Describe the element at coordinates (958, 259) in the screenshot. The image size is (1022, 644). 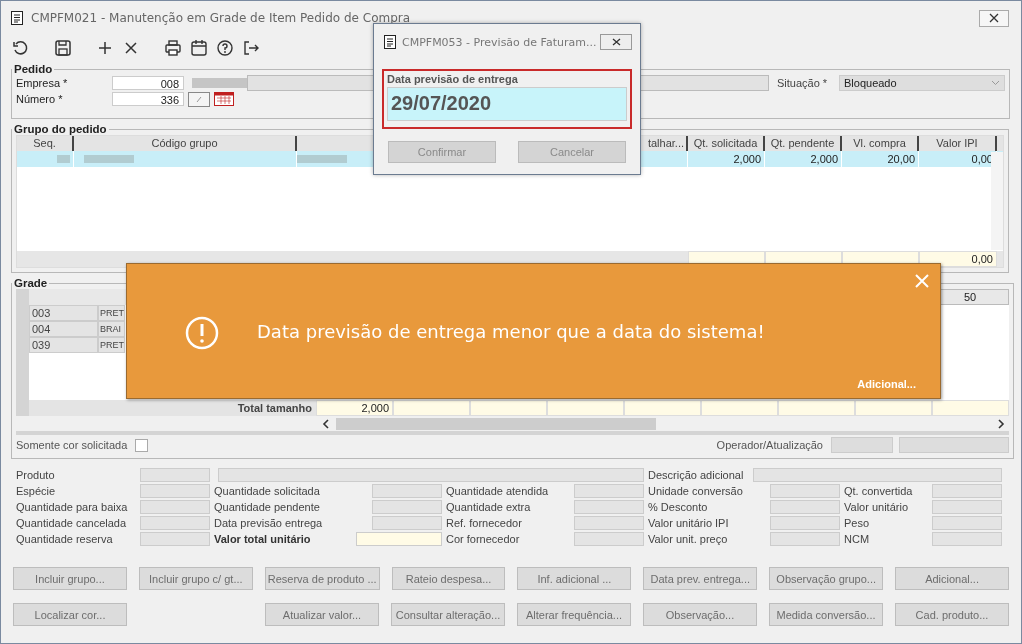
I see `total-cell: 0,00` at that location.